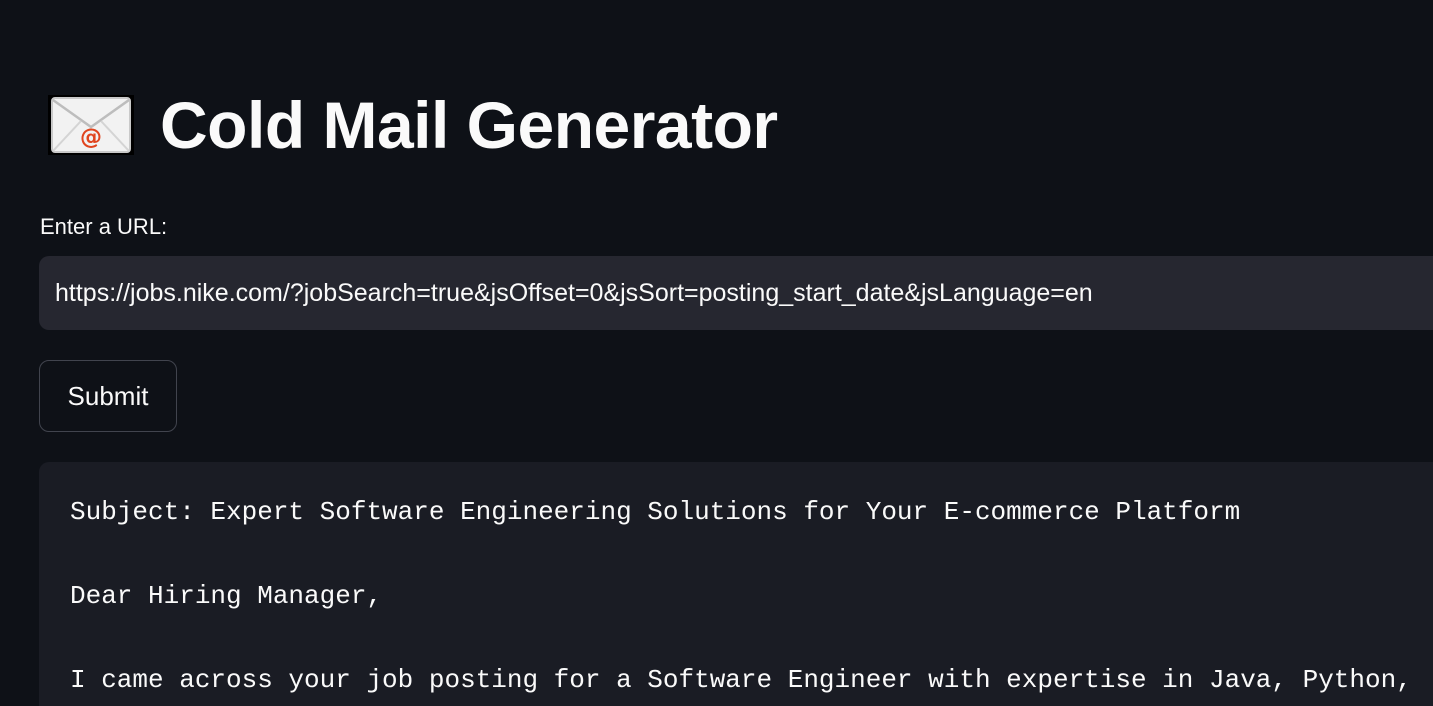 This screenshot has width=1433, height=706. I want to click on header: @ Cold Mail Generator, so click(413, 125).